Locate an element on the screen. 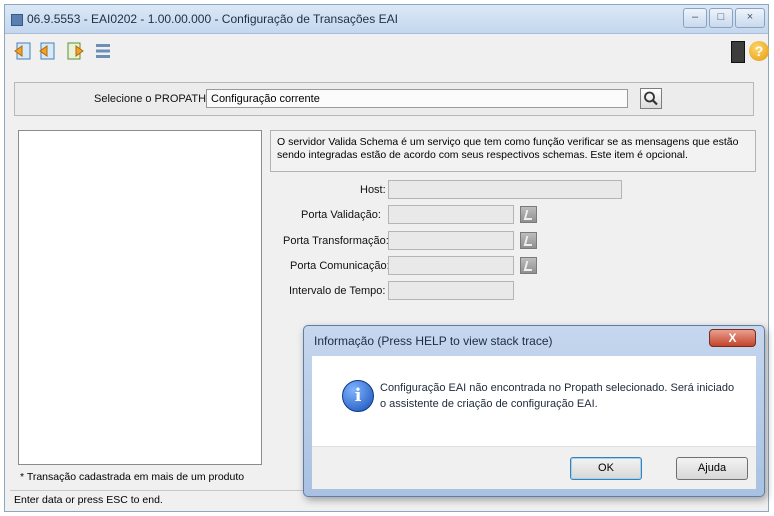 The height and width of the screenshot is (516, 774). help-icon: ? is located at coordinates (759, 51).